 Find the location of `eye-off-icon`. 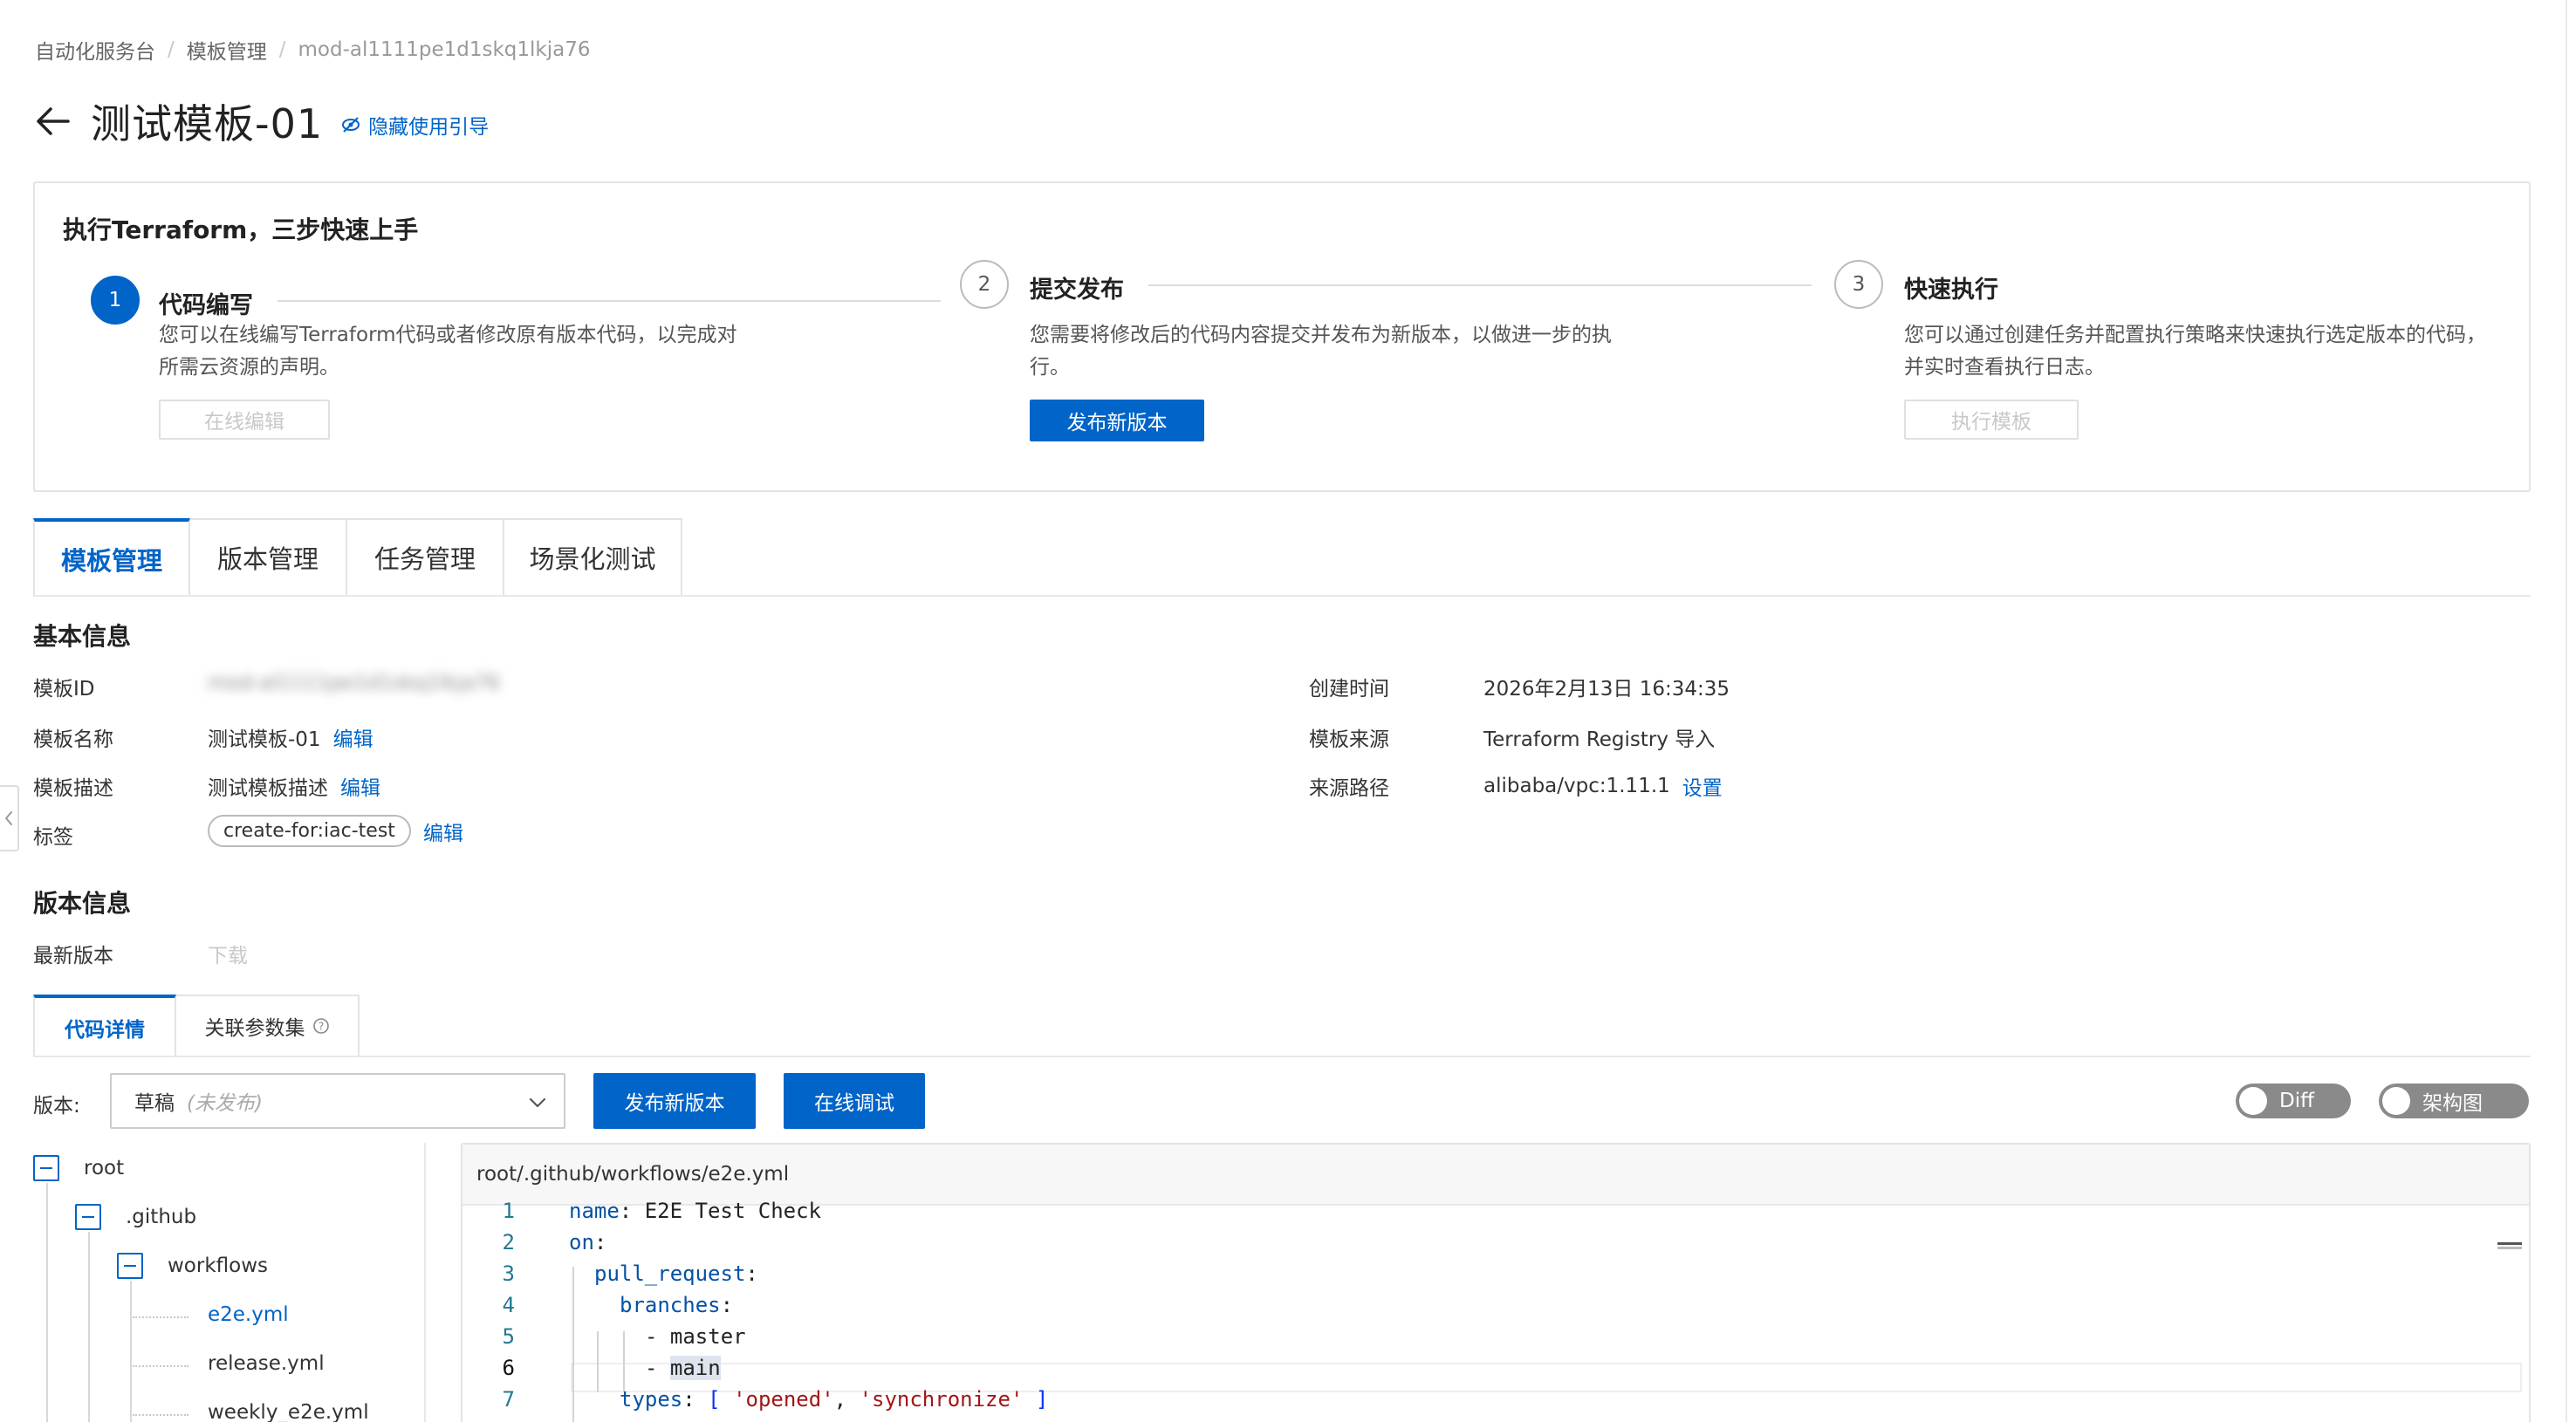

eye-off-icon is located at coordinates (351, 125).